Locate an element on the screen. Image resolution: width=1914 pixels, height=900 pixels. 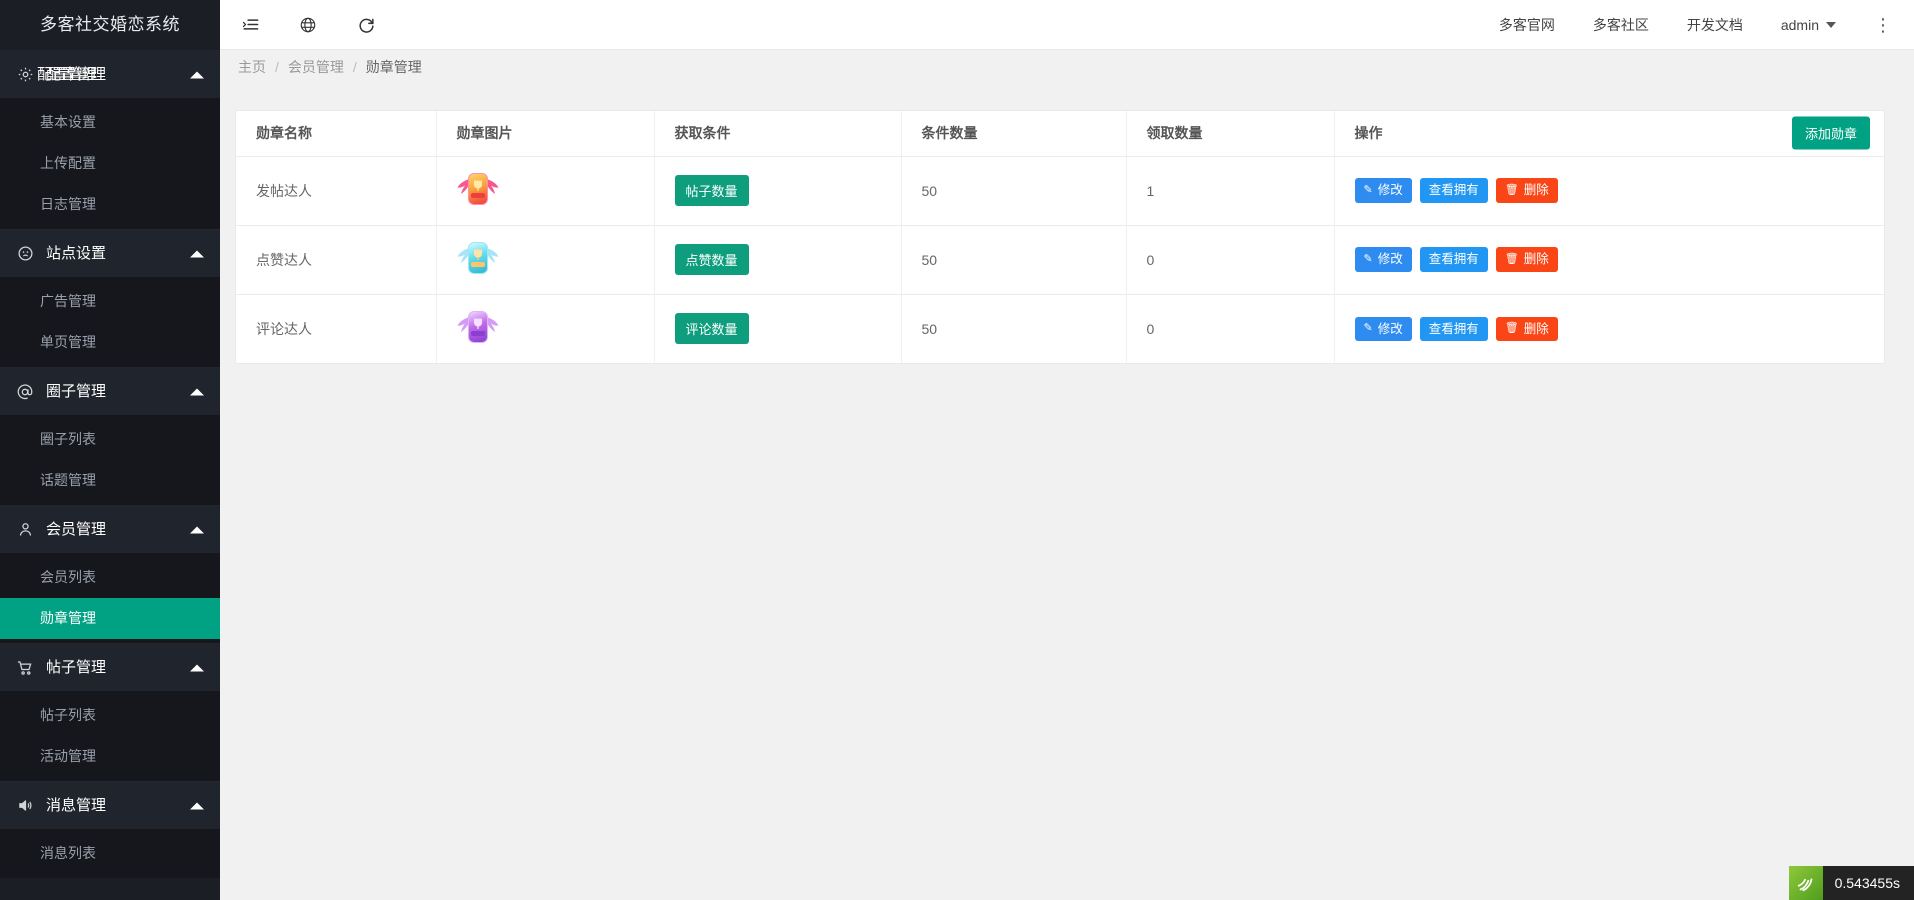
debug-bar: 0.543455s is located at coordinates (1851, 883).